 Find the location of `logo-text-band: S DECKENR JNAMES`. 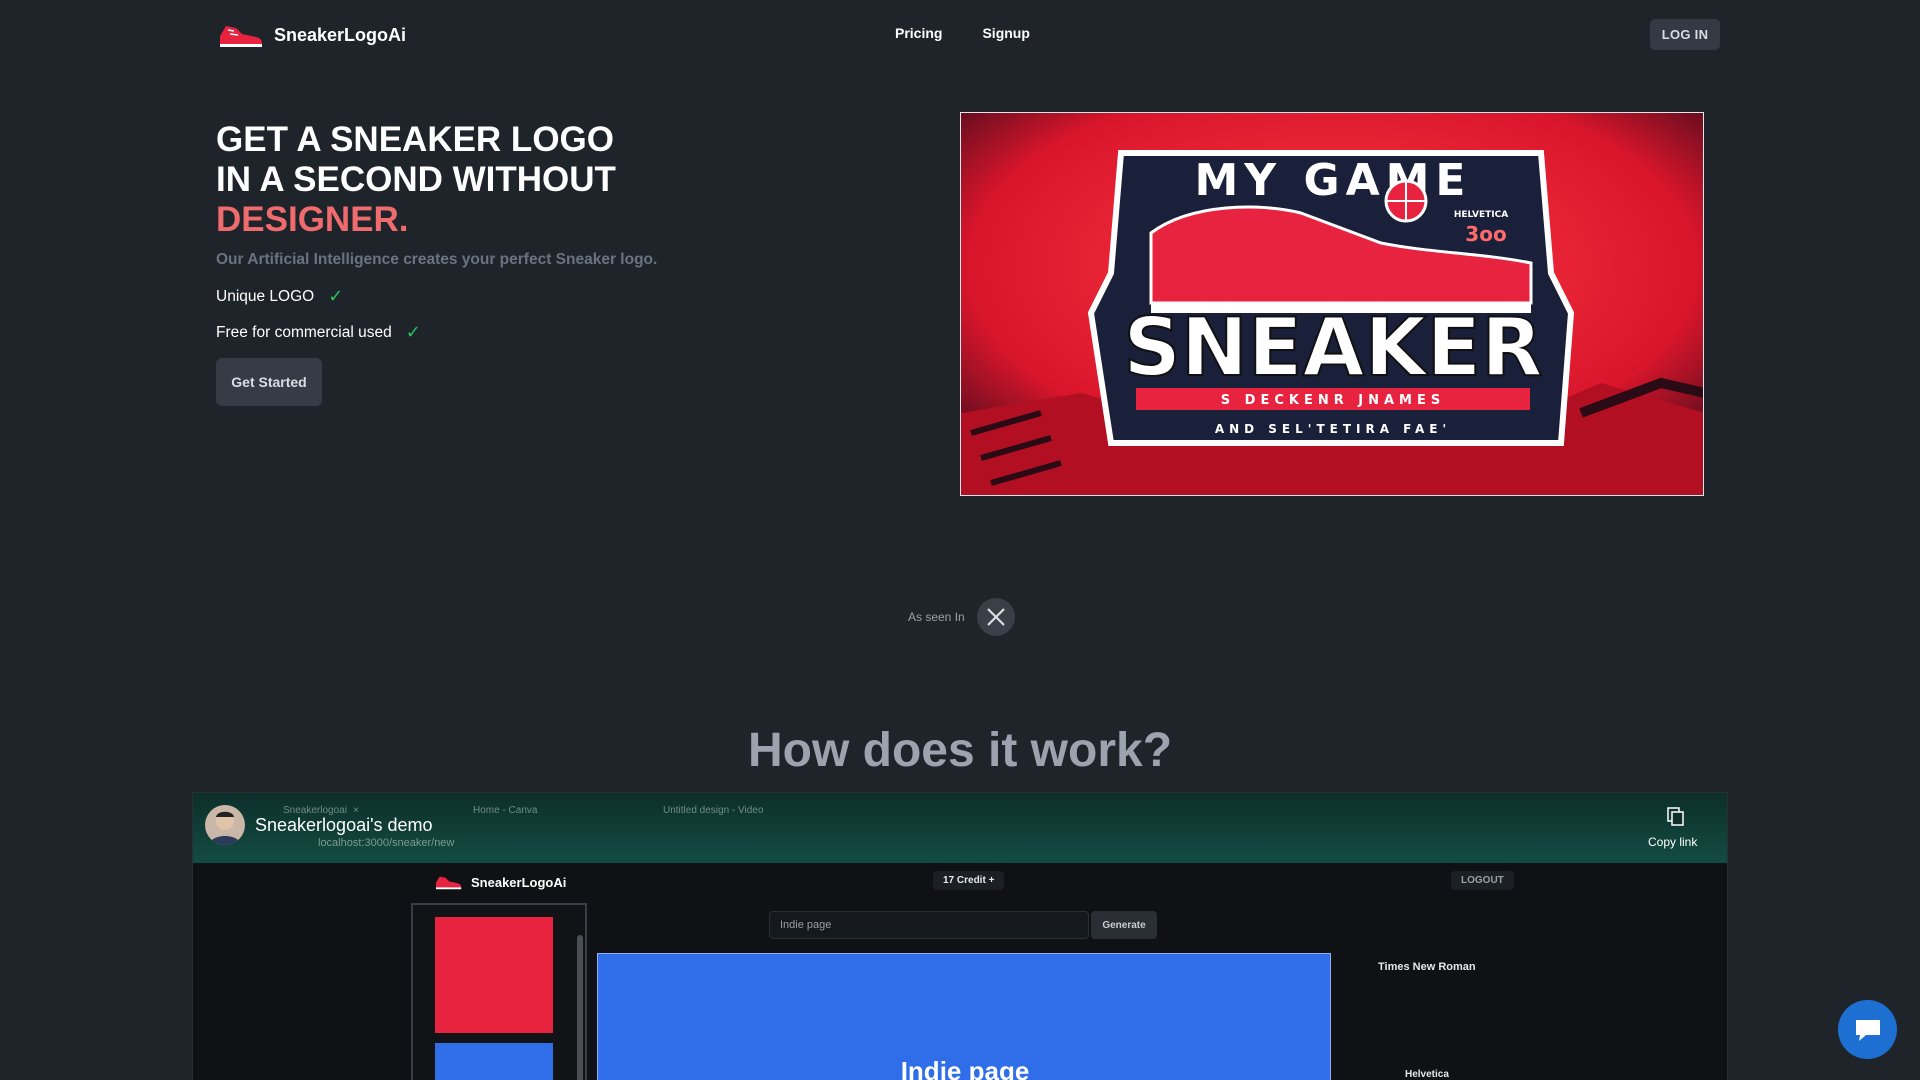

logo-text-band: S DECKENR JNAMES is located at coordinates (1333, 400).